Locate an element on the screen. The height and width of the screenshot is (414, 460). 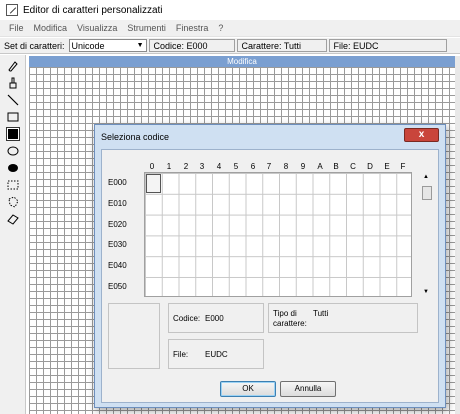
menu-strumenti: Strumenti is located at coordinates (146, 28).